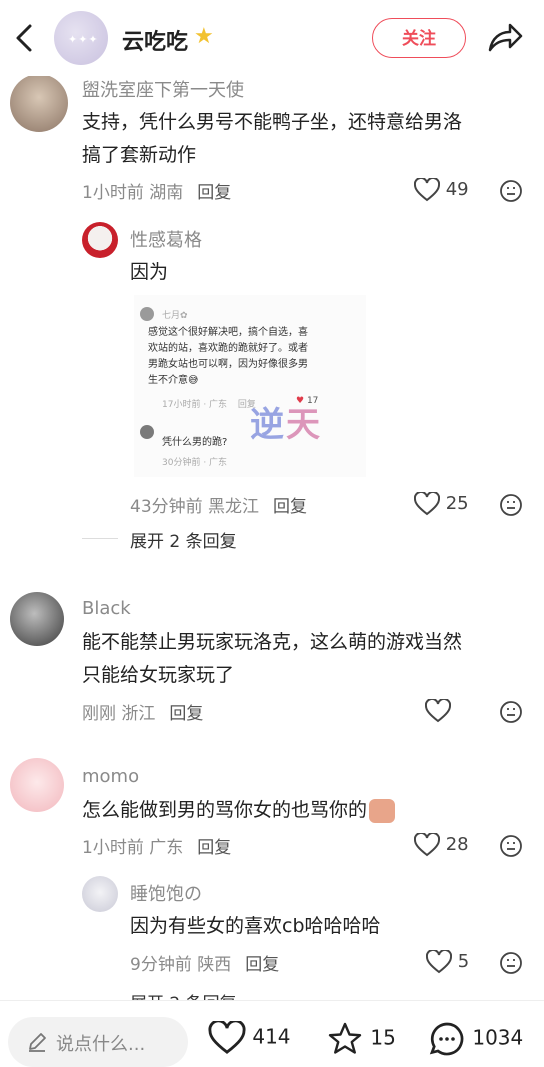  I want to click on comment-line: 支持，凭什么男号不能鸭子坐，还特意给男洛, so click(272, 122).